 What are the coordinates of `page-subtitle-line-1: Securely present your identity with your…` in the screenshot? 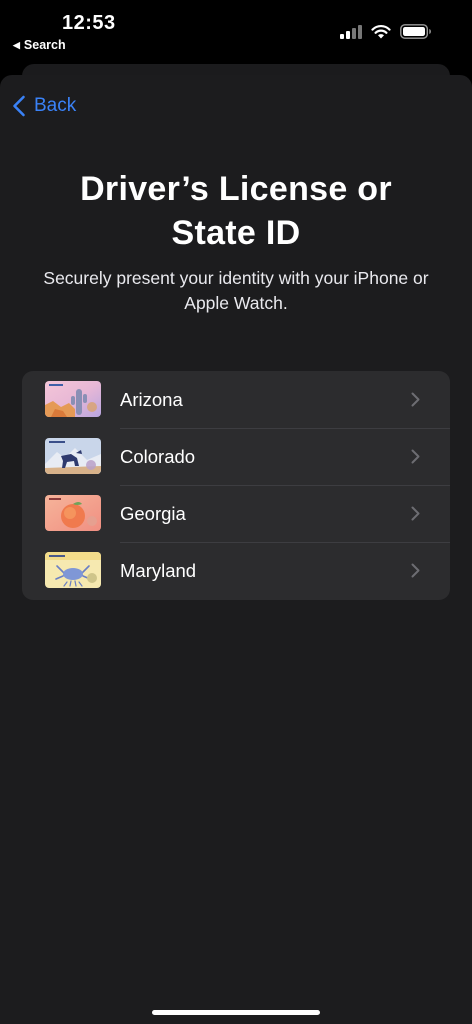 It's located at (236, 278).